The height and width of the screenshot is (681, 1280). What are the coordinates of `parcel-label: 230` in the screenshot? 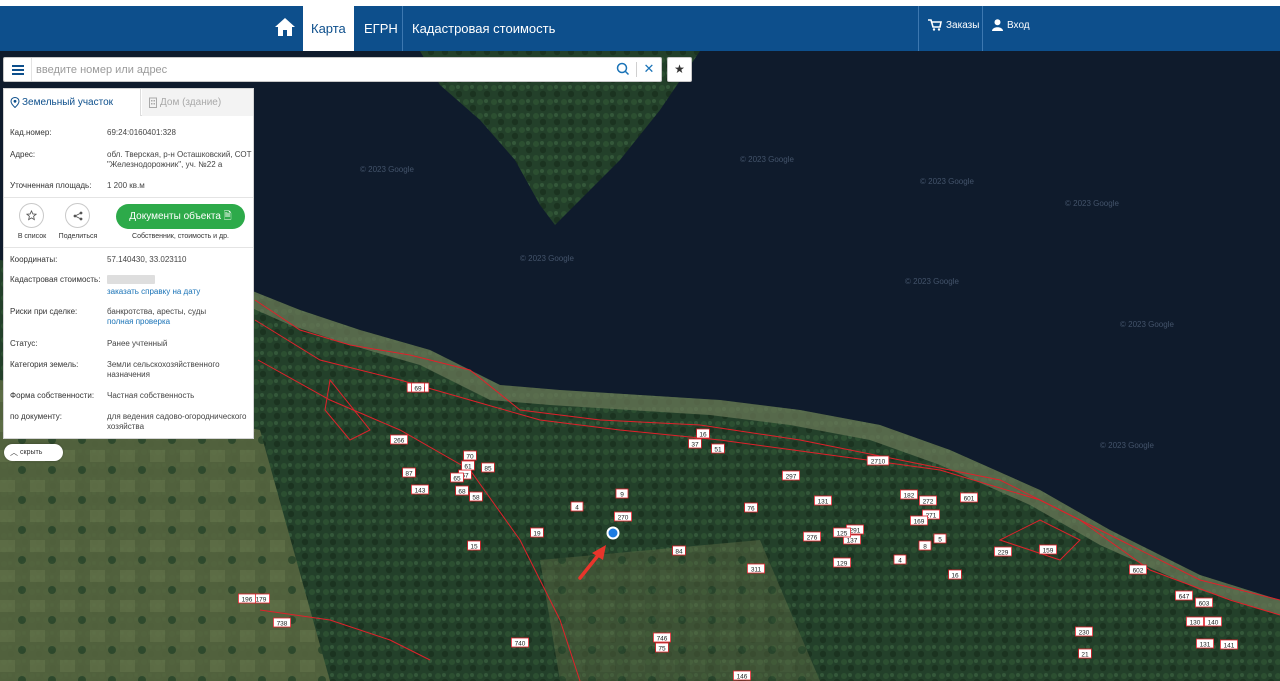 It's located at (1084, 631).